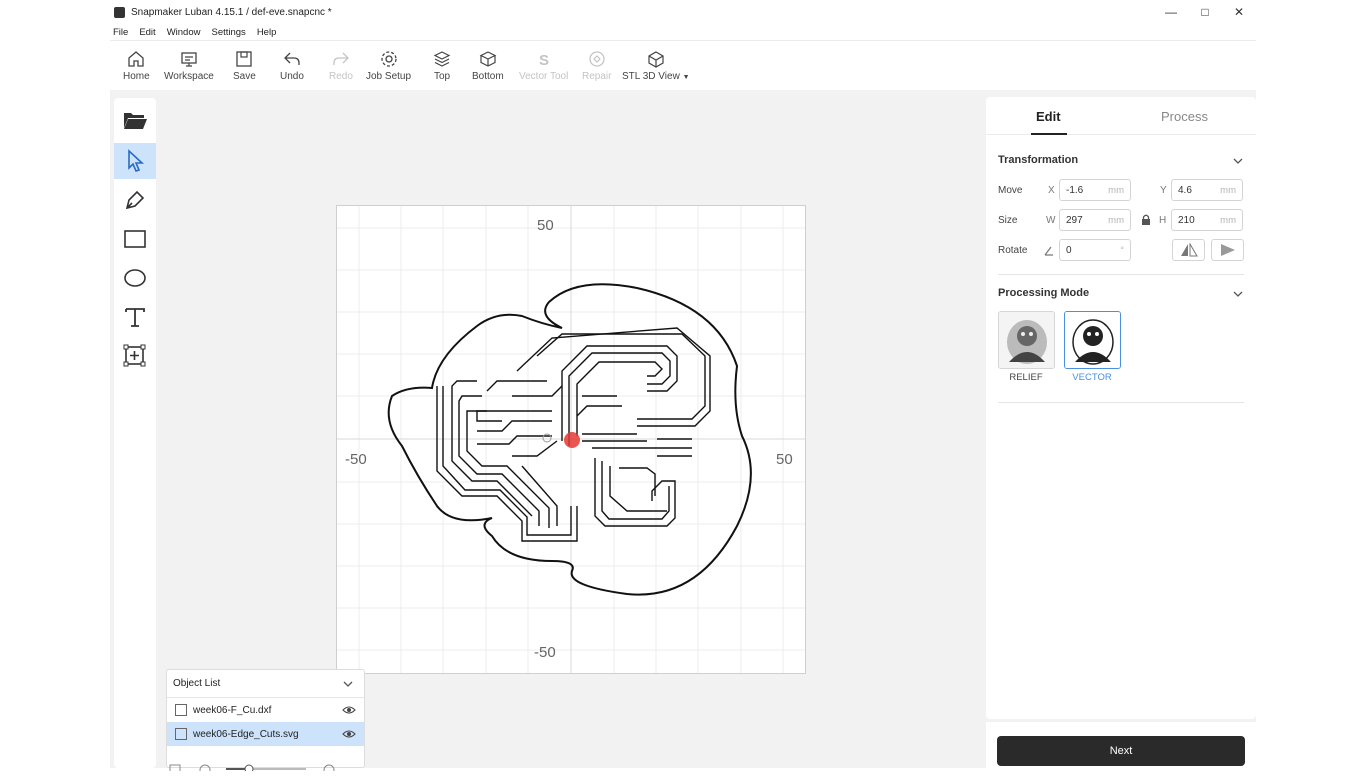 Image resolution: width=1366 pixels, height=776 pixels. What do you see at coordinates (119, 12) in the screenshot?
I see `app-logo-icon` at bounding box center [119, 12].